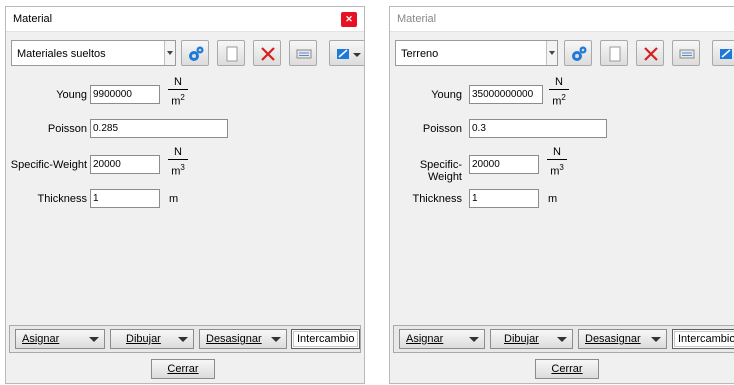  I want to click on toolbar: Terreno, so click(564, 54).